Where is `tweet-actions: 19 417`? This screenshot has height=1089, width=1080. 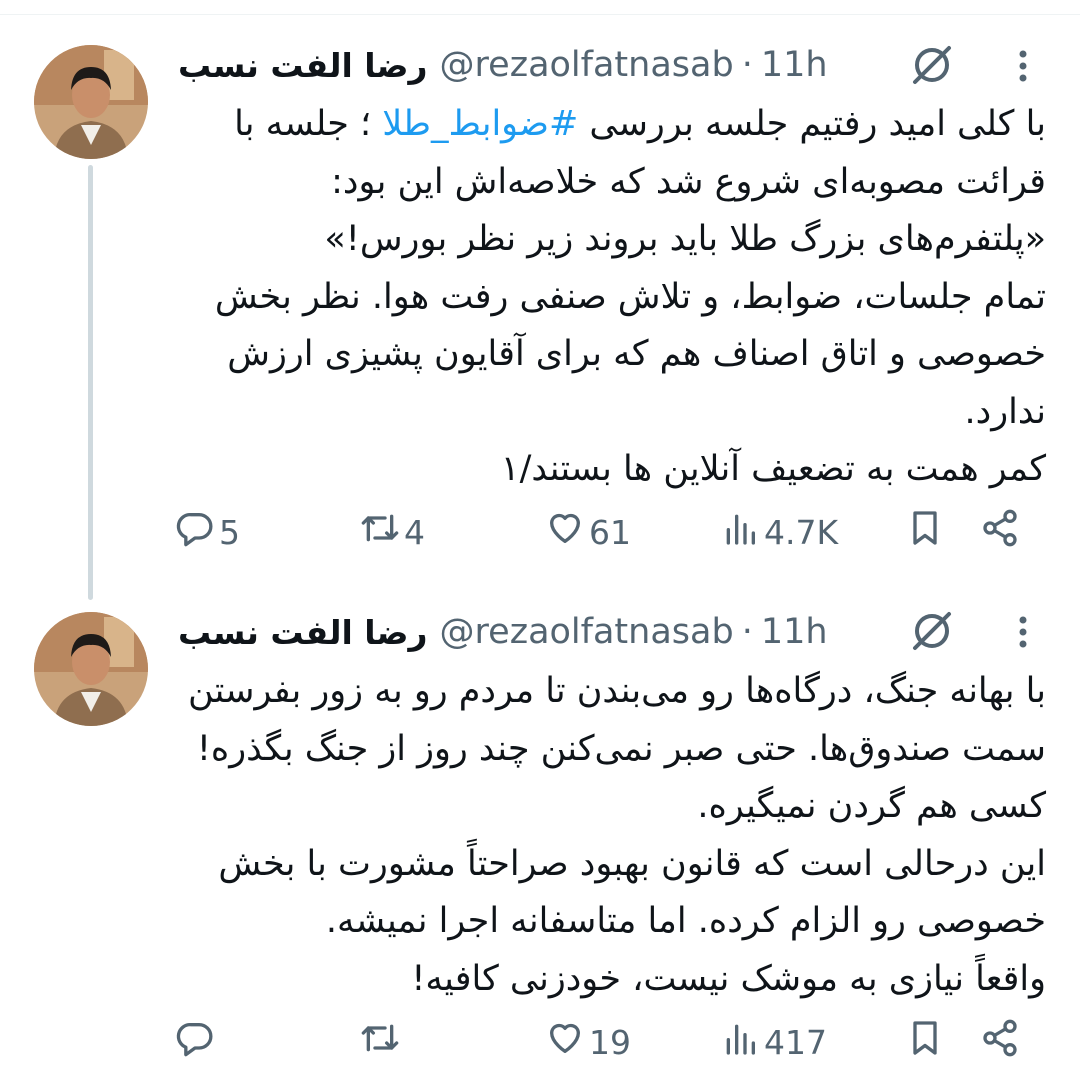 tweet-actions: 19 417 is located at coordinates (600, 1042).